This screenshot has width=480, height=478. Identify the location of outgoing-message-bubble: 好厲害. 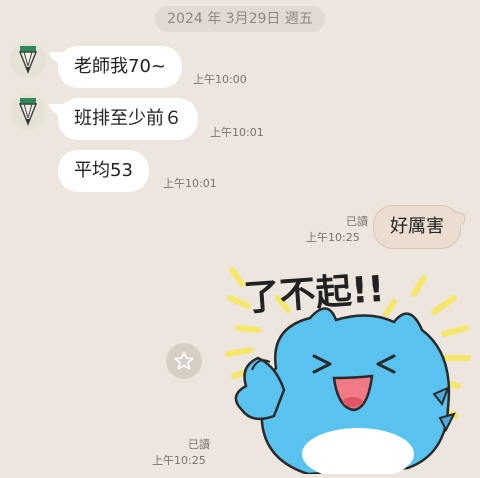
(417, 227).